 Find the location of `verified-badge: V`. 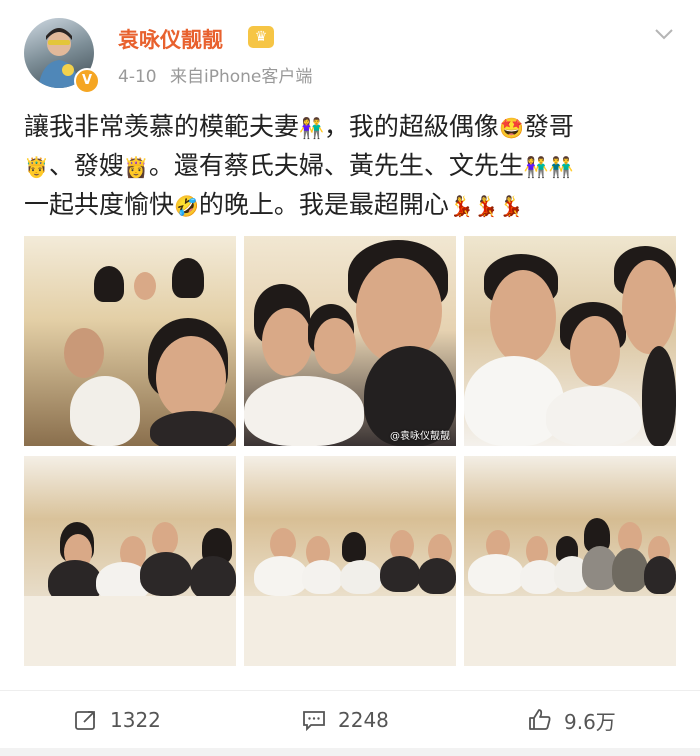

verified-badge: V is located at coordinates (87, 81).